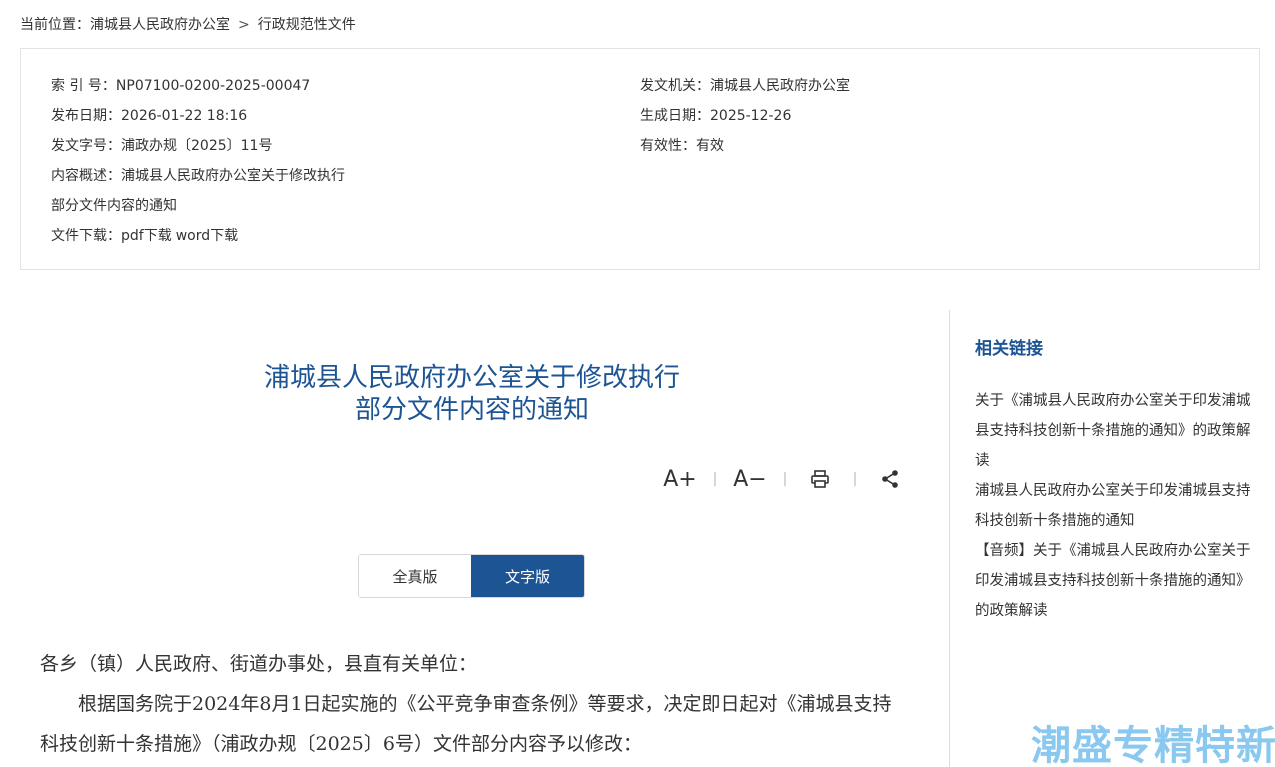  I want to click on meta-summary-continued: 部分文件内容的通知, so click(114, 206).